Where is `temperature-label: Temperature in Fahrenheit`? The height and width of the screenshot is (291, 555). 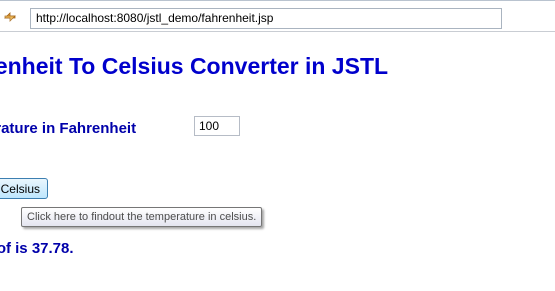 temperature-label: Temperature in Fahrenheit is located at coordinates (68, 128).